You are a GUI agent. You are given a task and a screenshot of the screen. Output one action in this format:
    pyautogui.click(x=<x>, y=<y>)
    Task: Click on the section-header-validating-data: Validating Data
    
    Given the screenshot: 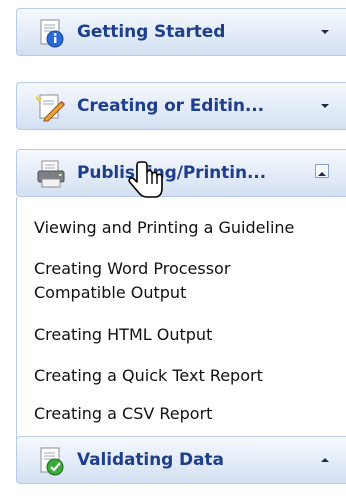 What is the action you would take?
    pyautogui.click(x=181, y=460)
    